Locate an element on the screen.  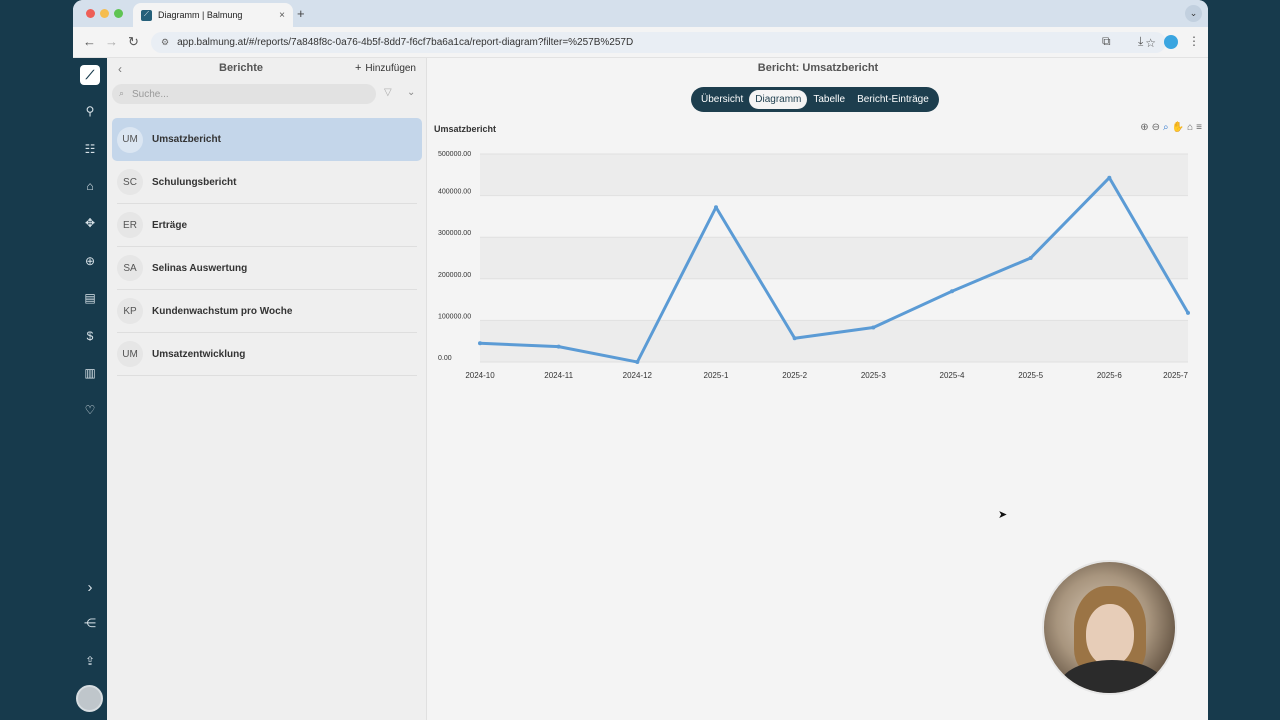
tab-bericht-eintraege: Bericht-Einträge is located at coordinates (893, 99).